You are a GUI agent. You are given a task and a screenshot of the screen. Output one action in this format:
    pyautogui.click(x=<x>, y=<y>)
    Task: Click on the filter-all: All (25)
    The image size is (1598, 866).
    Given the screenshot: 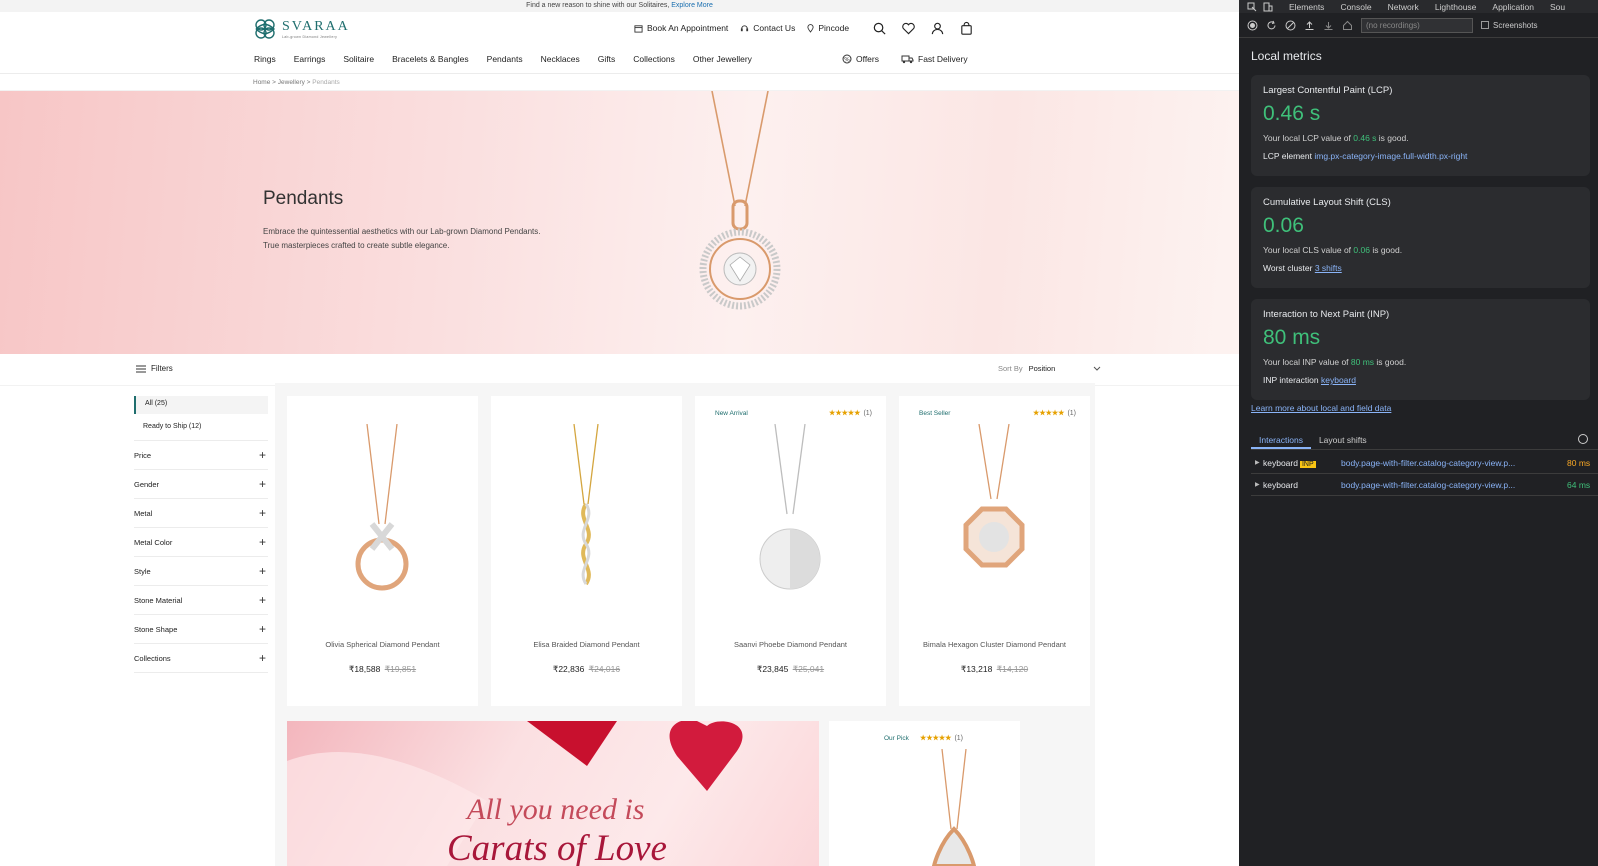 What is the action you would take?
    pyautogui.click(x=201, y=405)
    